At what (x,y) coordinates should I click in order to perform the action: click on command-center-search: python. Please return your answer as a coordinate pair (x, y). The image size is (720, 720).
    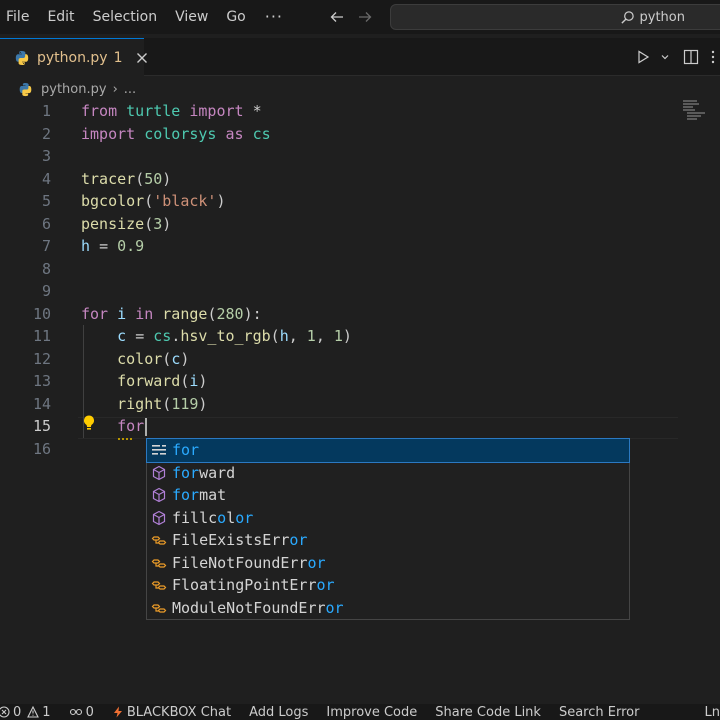
    Looking at the image, I should click on (555, 17).